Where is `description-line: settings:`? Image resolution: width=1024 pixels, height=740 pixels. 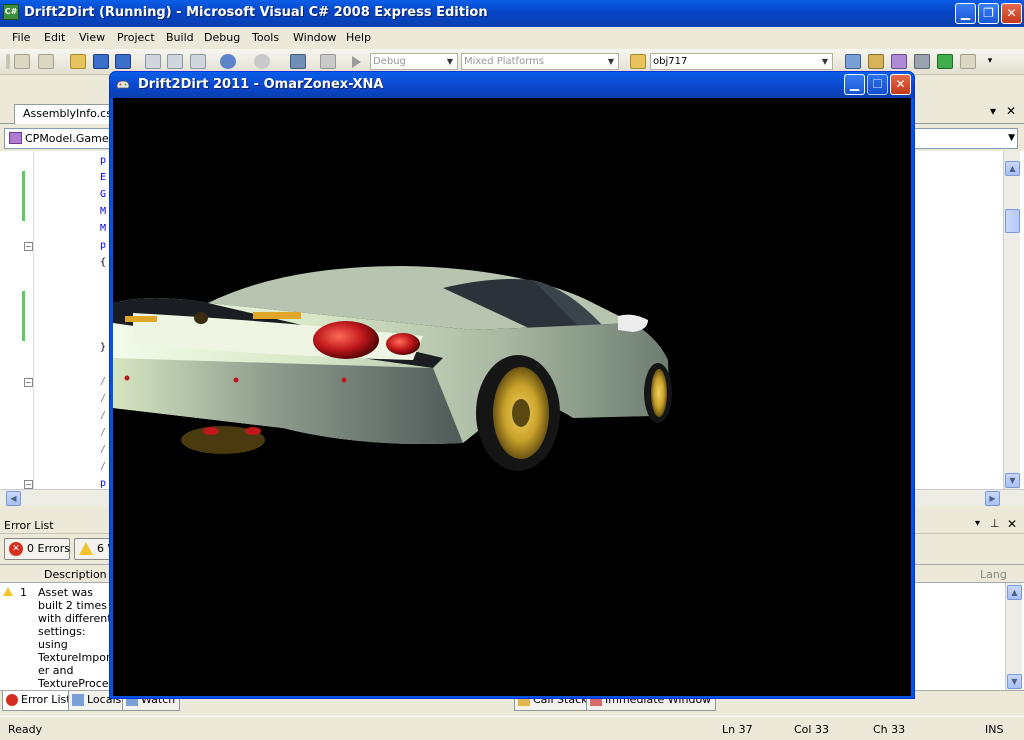
description-line: settings: is located at coordinates (62, 631).